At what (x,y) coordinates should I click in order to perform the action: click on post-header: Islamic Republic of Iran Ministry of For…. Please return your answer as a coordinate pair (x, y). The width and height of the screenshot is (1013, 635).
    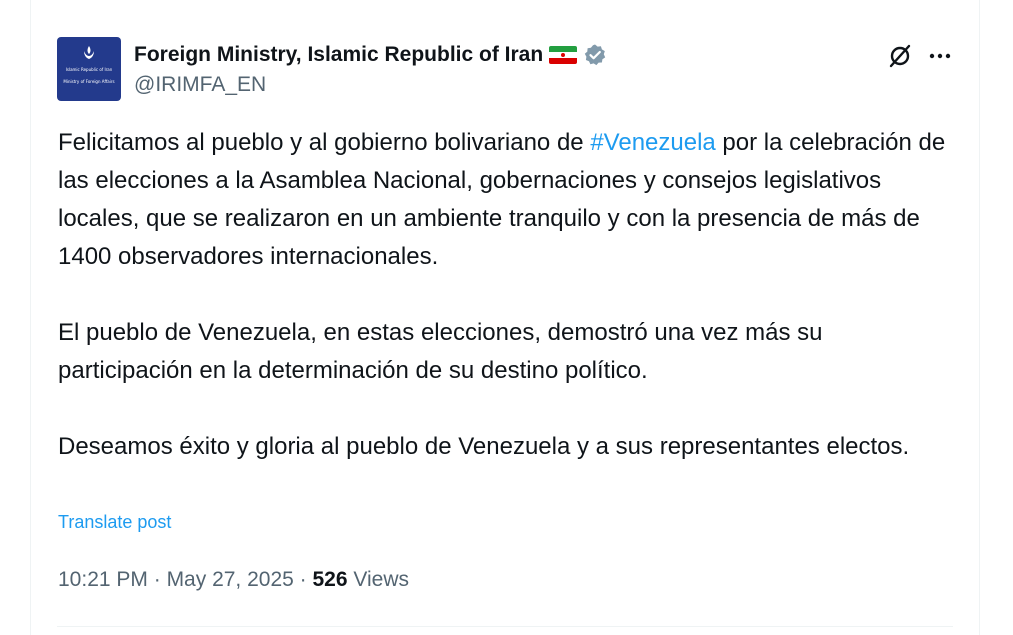
    Looking at the image, I should click on (505, 69).